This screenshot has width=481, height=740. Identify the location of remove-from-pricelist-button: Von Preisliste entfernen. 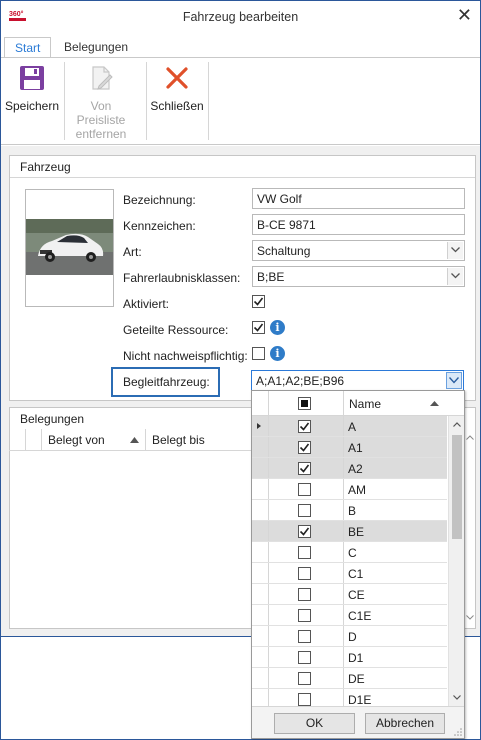
(101, 101).